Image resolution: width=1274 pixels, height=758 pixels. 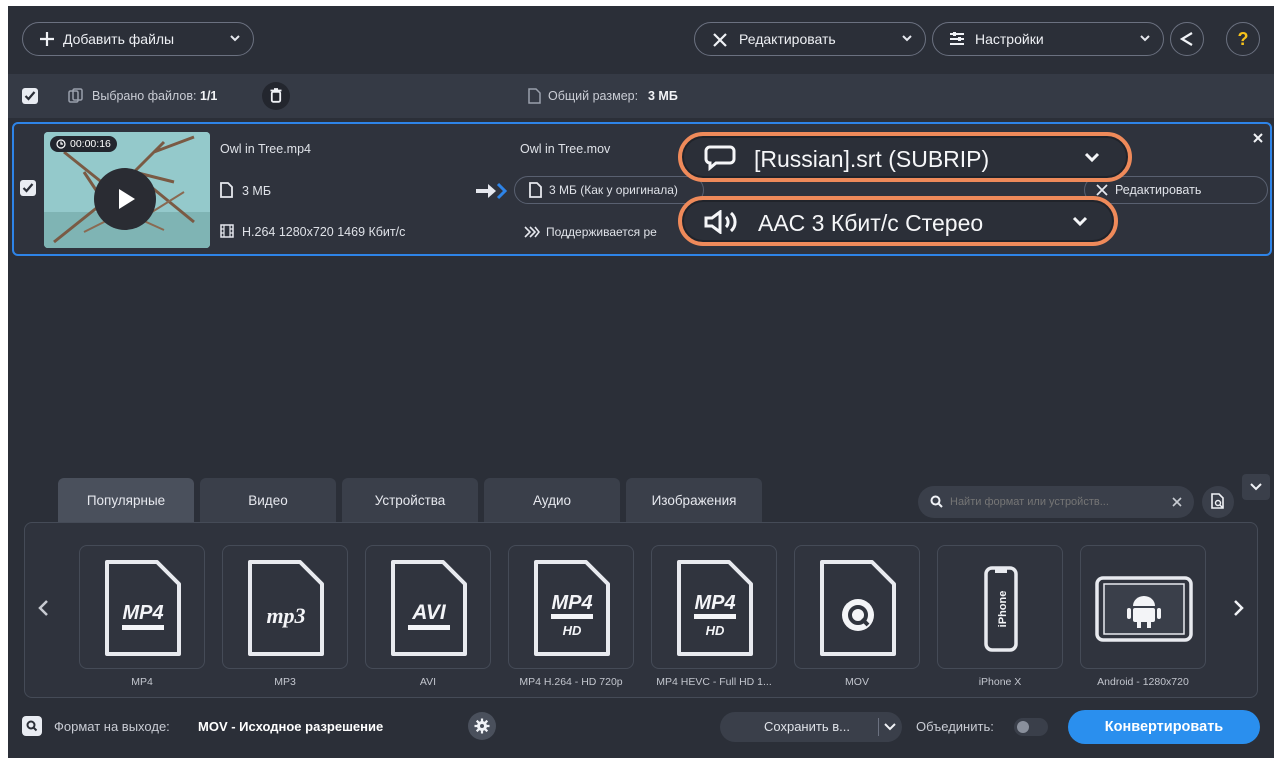 I want to click on plus-icon, so click(x=47, y=39).